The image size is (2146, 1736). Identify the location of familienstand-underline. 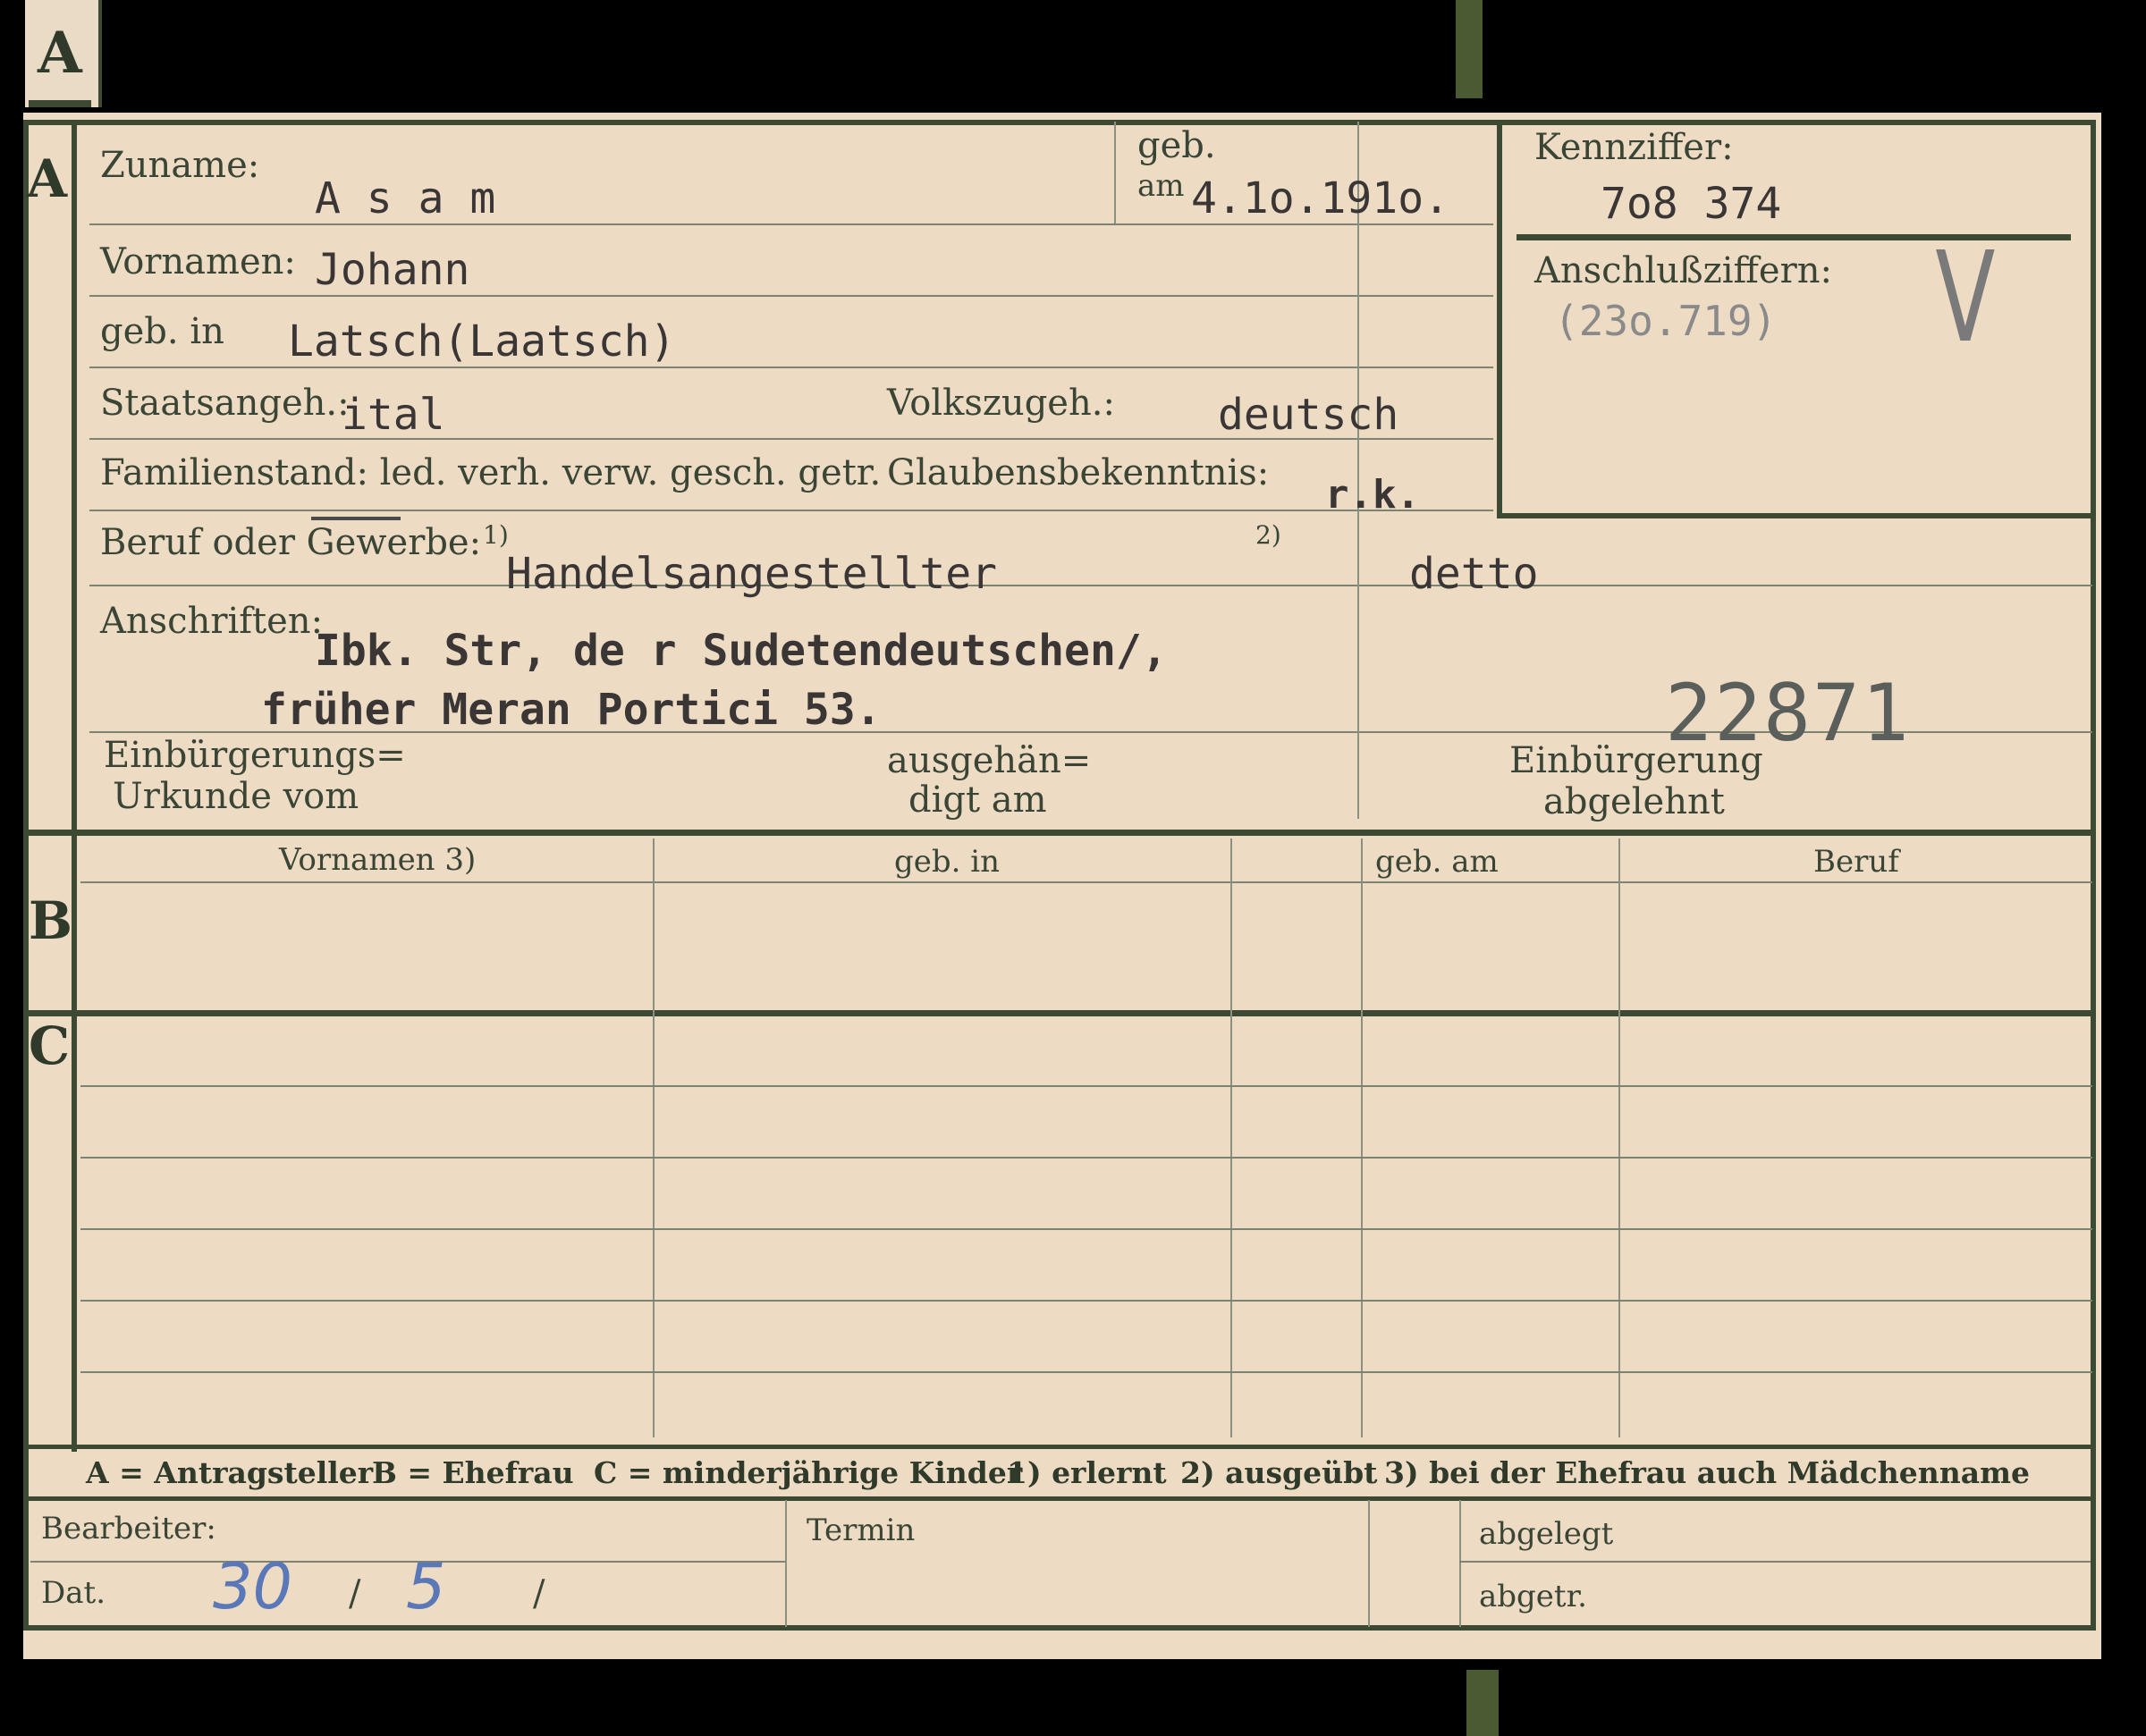
(356, 518).